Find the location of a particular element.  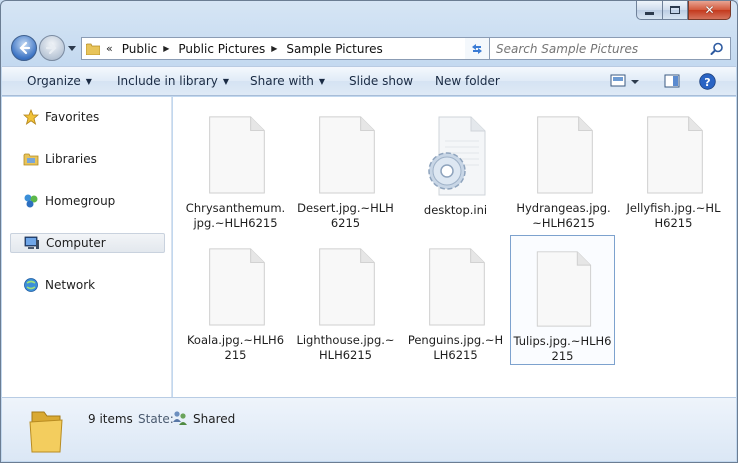

settings-document-icon is located at coordinates (456, 156).